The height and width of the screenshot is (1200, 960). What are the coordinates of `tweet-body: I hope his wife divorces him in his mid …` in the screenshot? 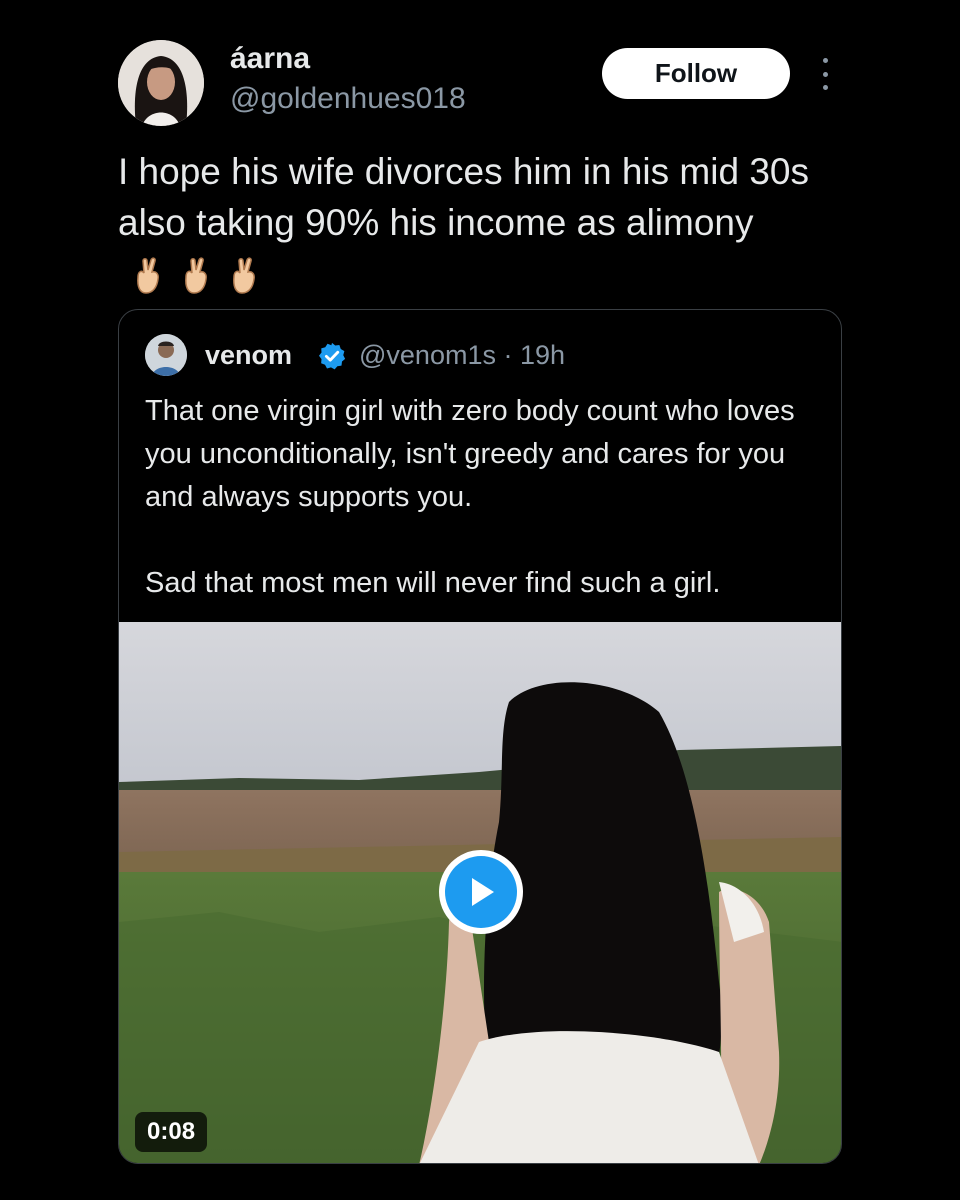 It's located at (478, 222).